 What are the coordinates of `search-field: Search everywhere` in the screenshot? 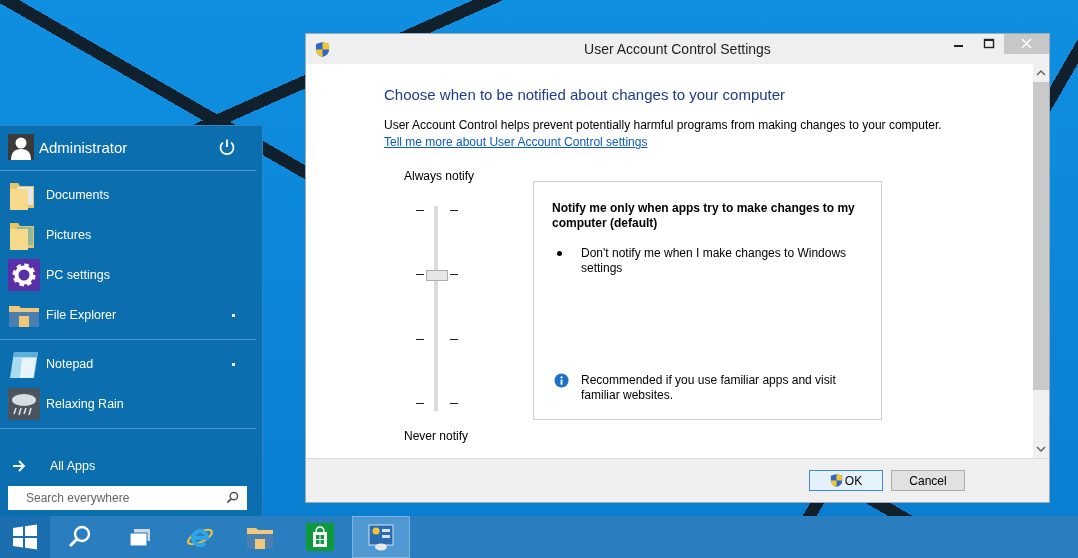 It's located at (127, 498).